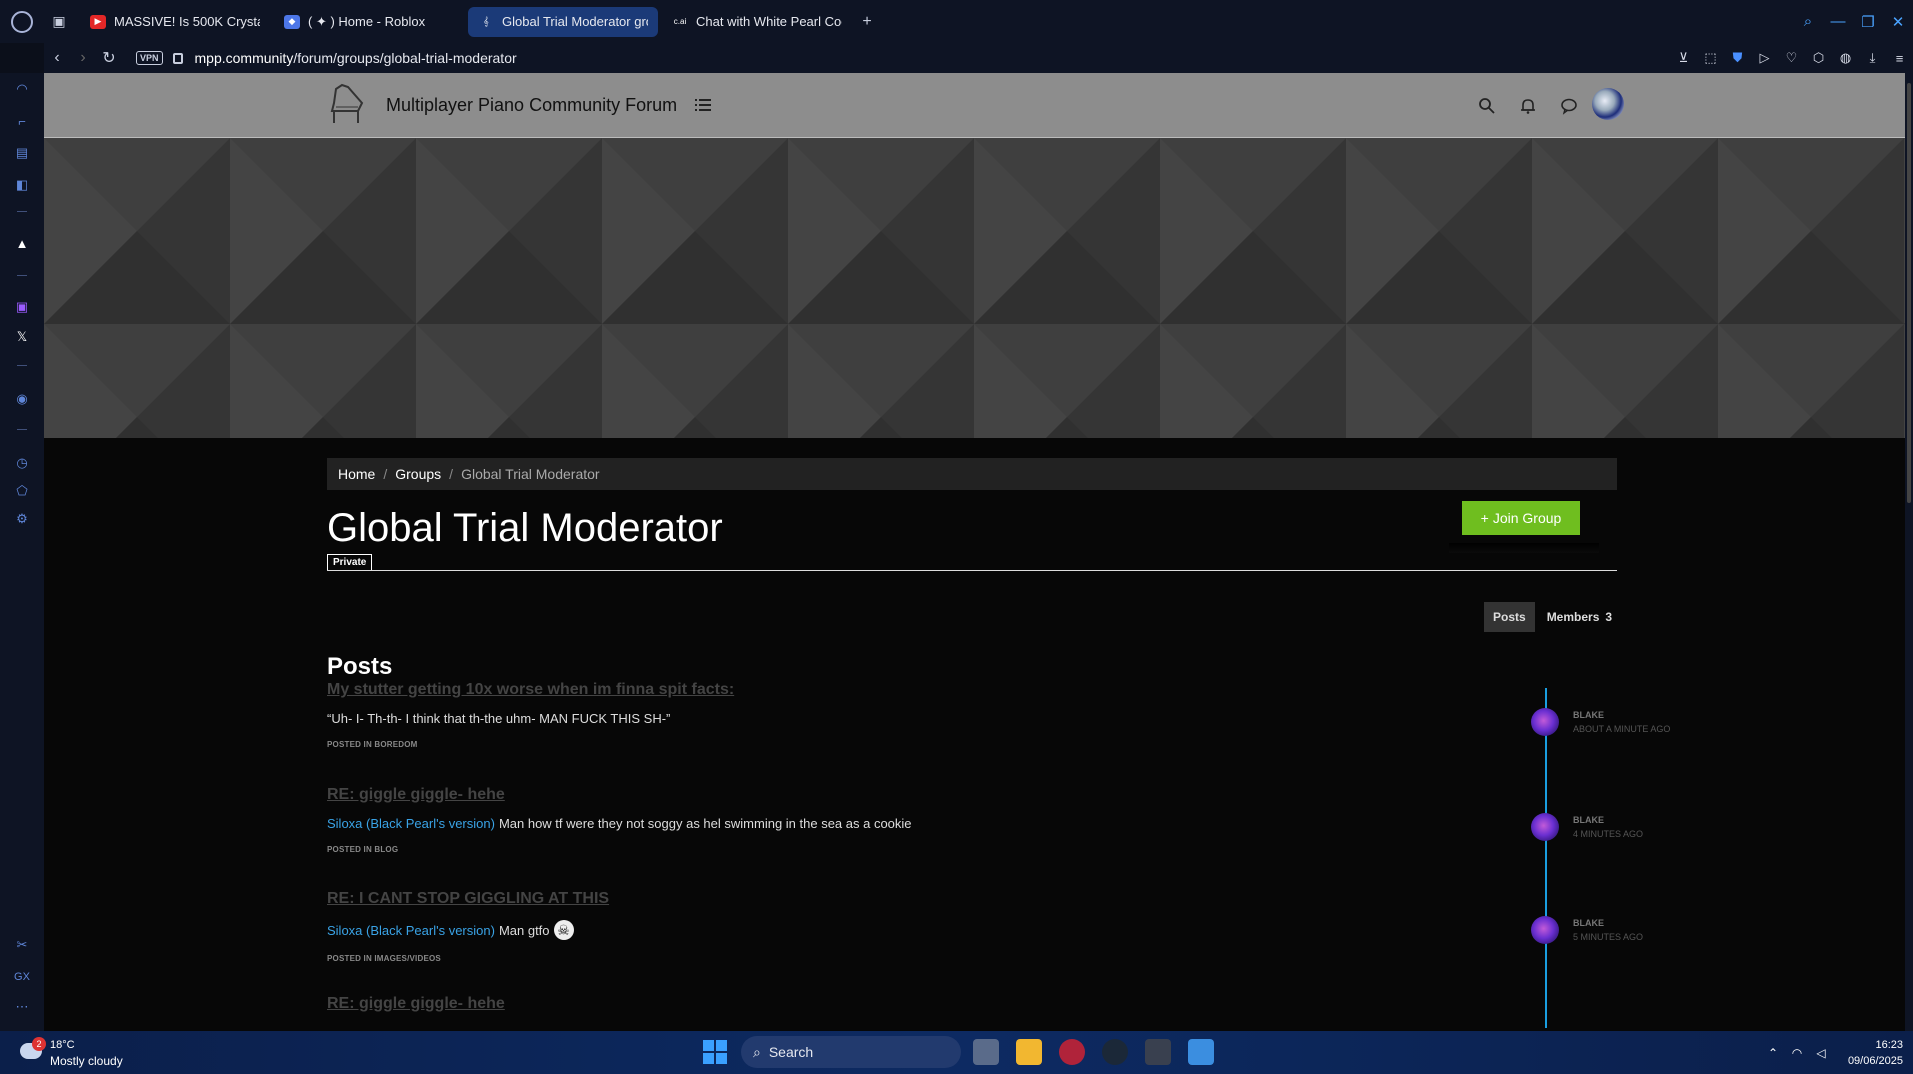 This screenshot has width=1913, height=1074. Describe the element at coordinates (1528, 106) in the screenshot. I see `bell-icon` at that location.